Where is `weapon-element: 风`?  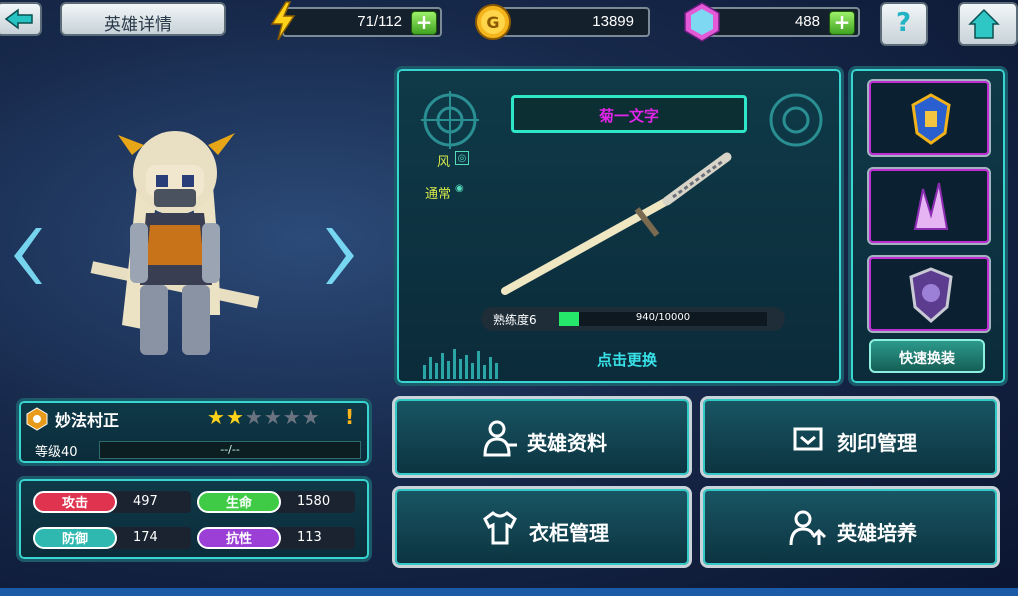
weapon-element: 风 is located at coordinates (444, 162).